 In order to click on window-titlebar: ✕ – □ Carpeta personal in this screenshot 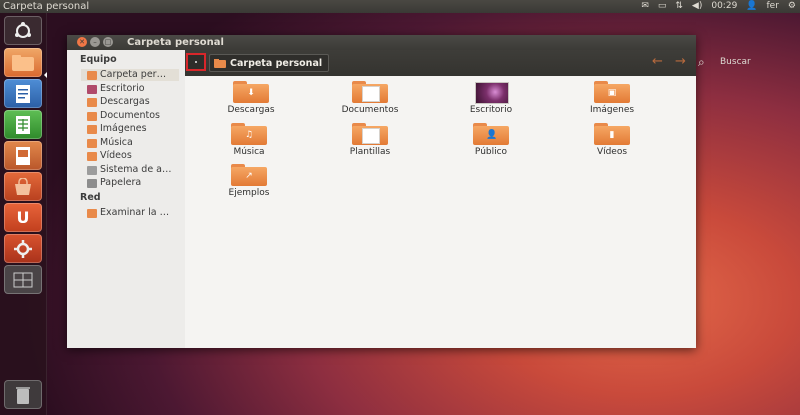, I will do `click(381, 42)`.